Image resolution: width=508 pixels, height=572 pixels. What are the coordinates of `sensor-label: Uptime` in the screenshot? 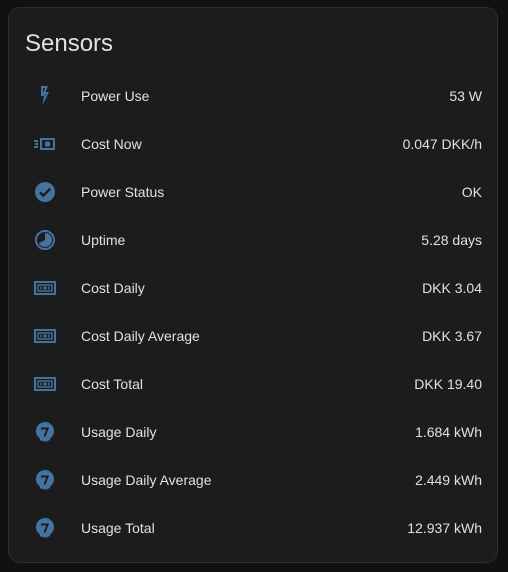 It's located at (103, 240).